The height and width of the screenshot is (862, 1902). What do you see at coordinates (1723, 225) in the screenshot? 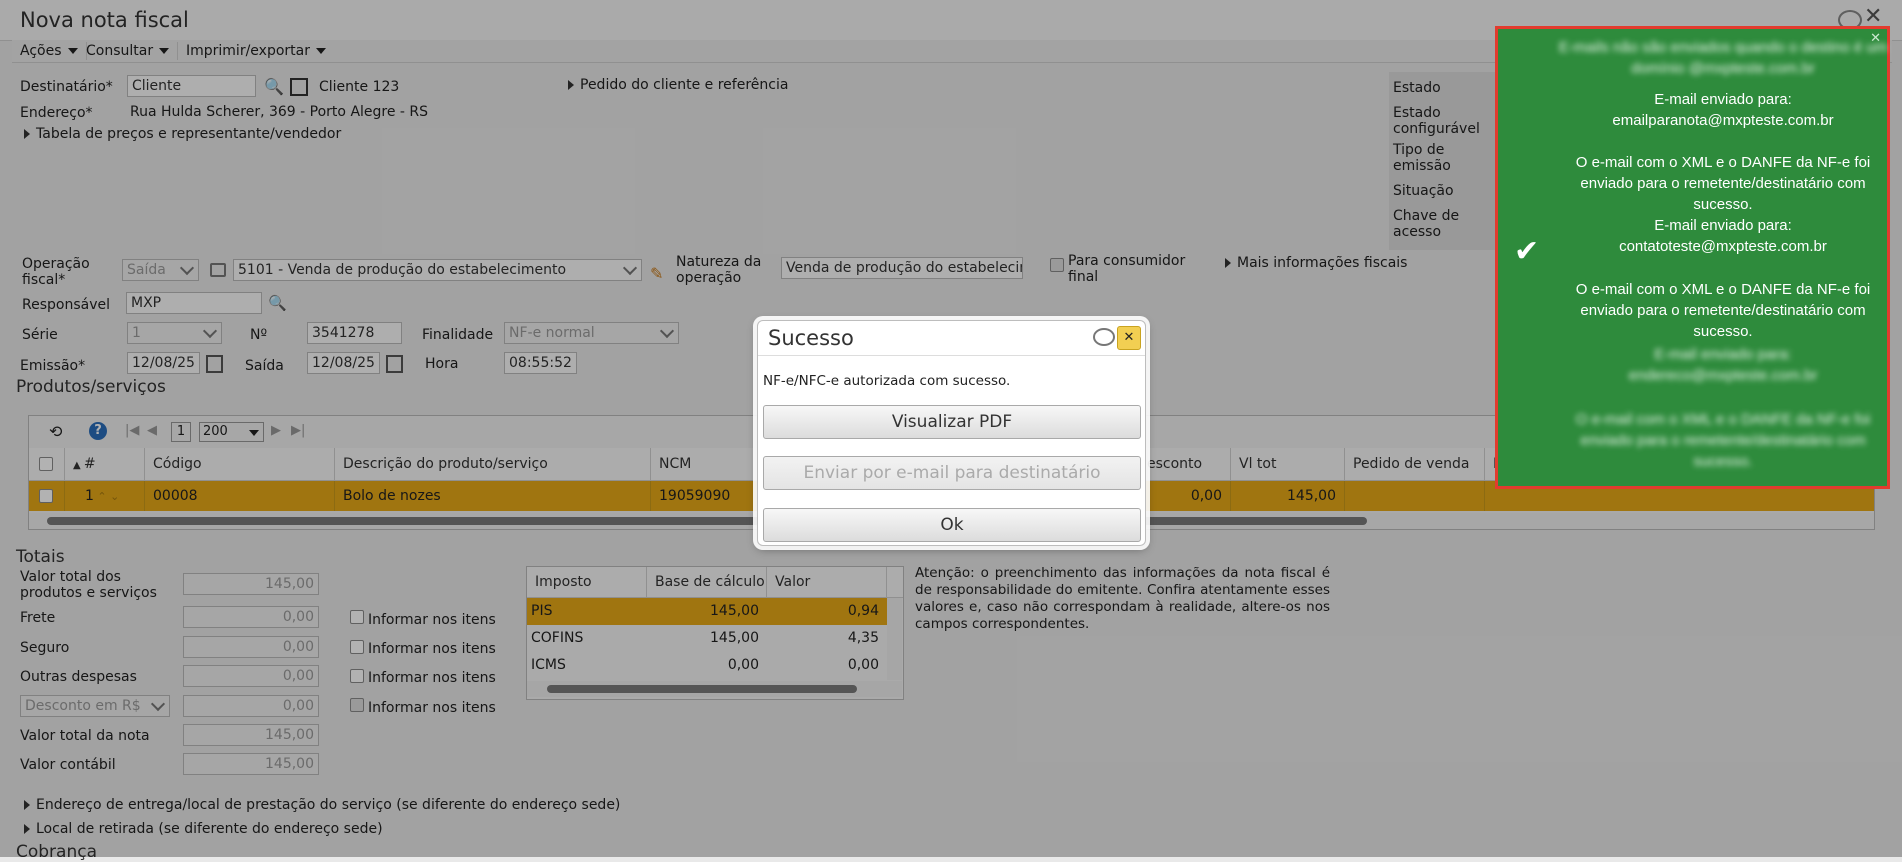
I see `toast-msg2-title: E-mail enviado para:` at bounding box center [1723, 225].